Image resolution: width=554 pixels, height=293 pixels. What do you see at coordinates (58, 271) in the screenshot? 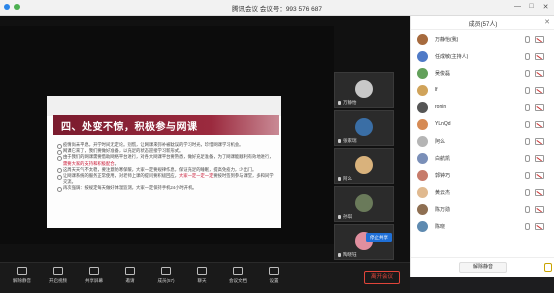
I see `camera-icon` at bounding box center [58, 271].